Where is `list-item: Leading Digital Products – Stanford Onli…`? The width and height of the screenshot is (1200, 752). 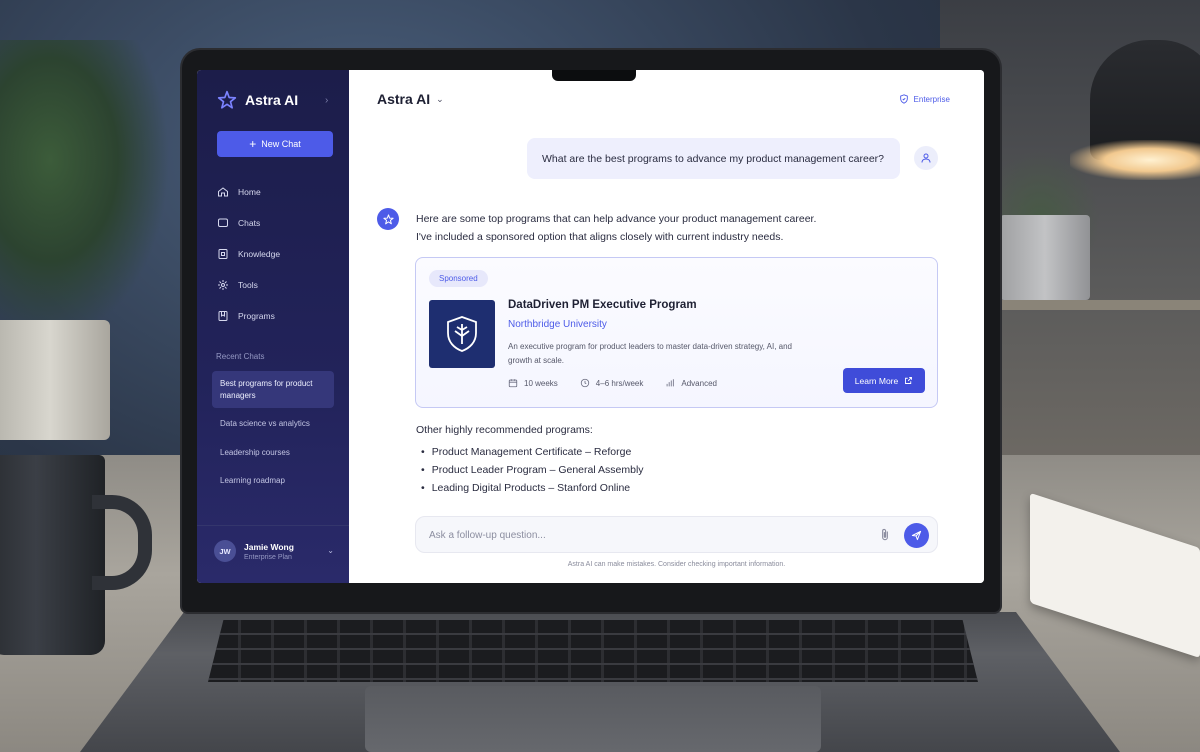
list-item: Leading Digital Products – Stanford Onli… is located at coordinates (532, 488).